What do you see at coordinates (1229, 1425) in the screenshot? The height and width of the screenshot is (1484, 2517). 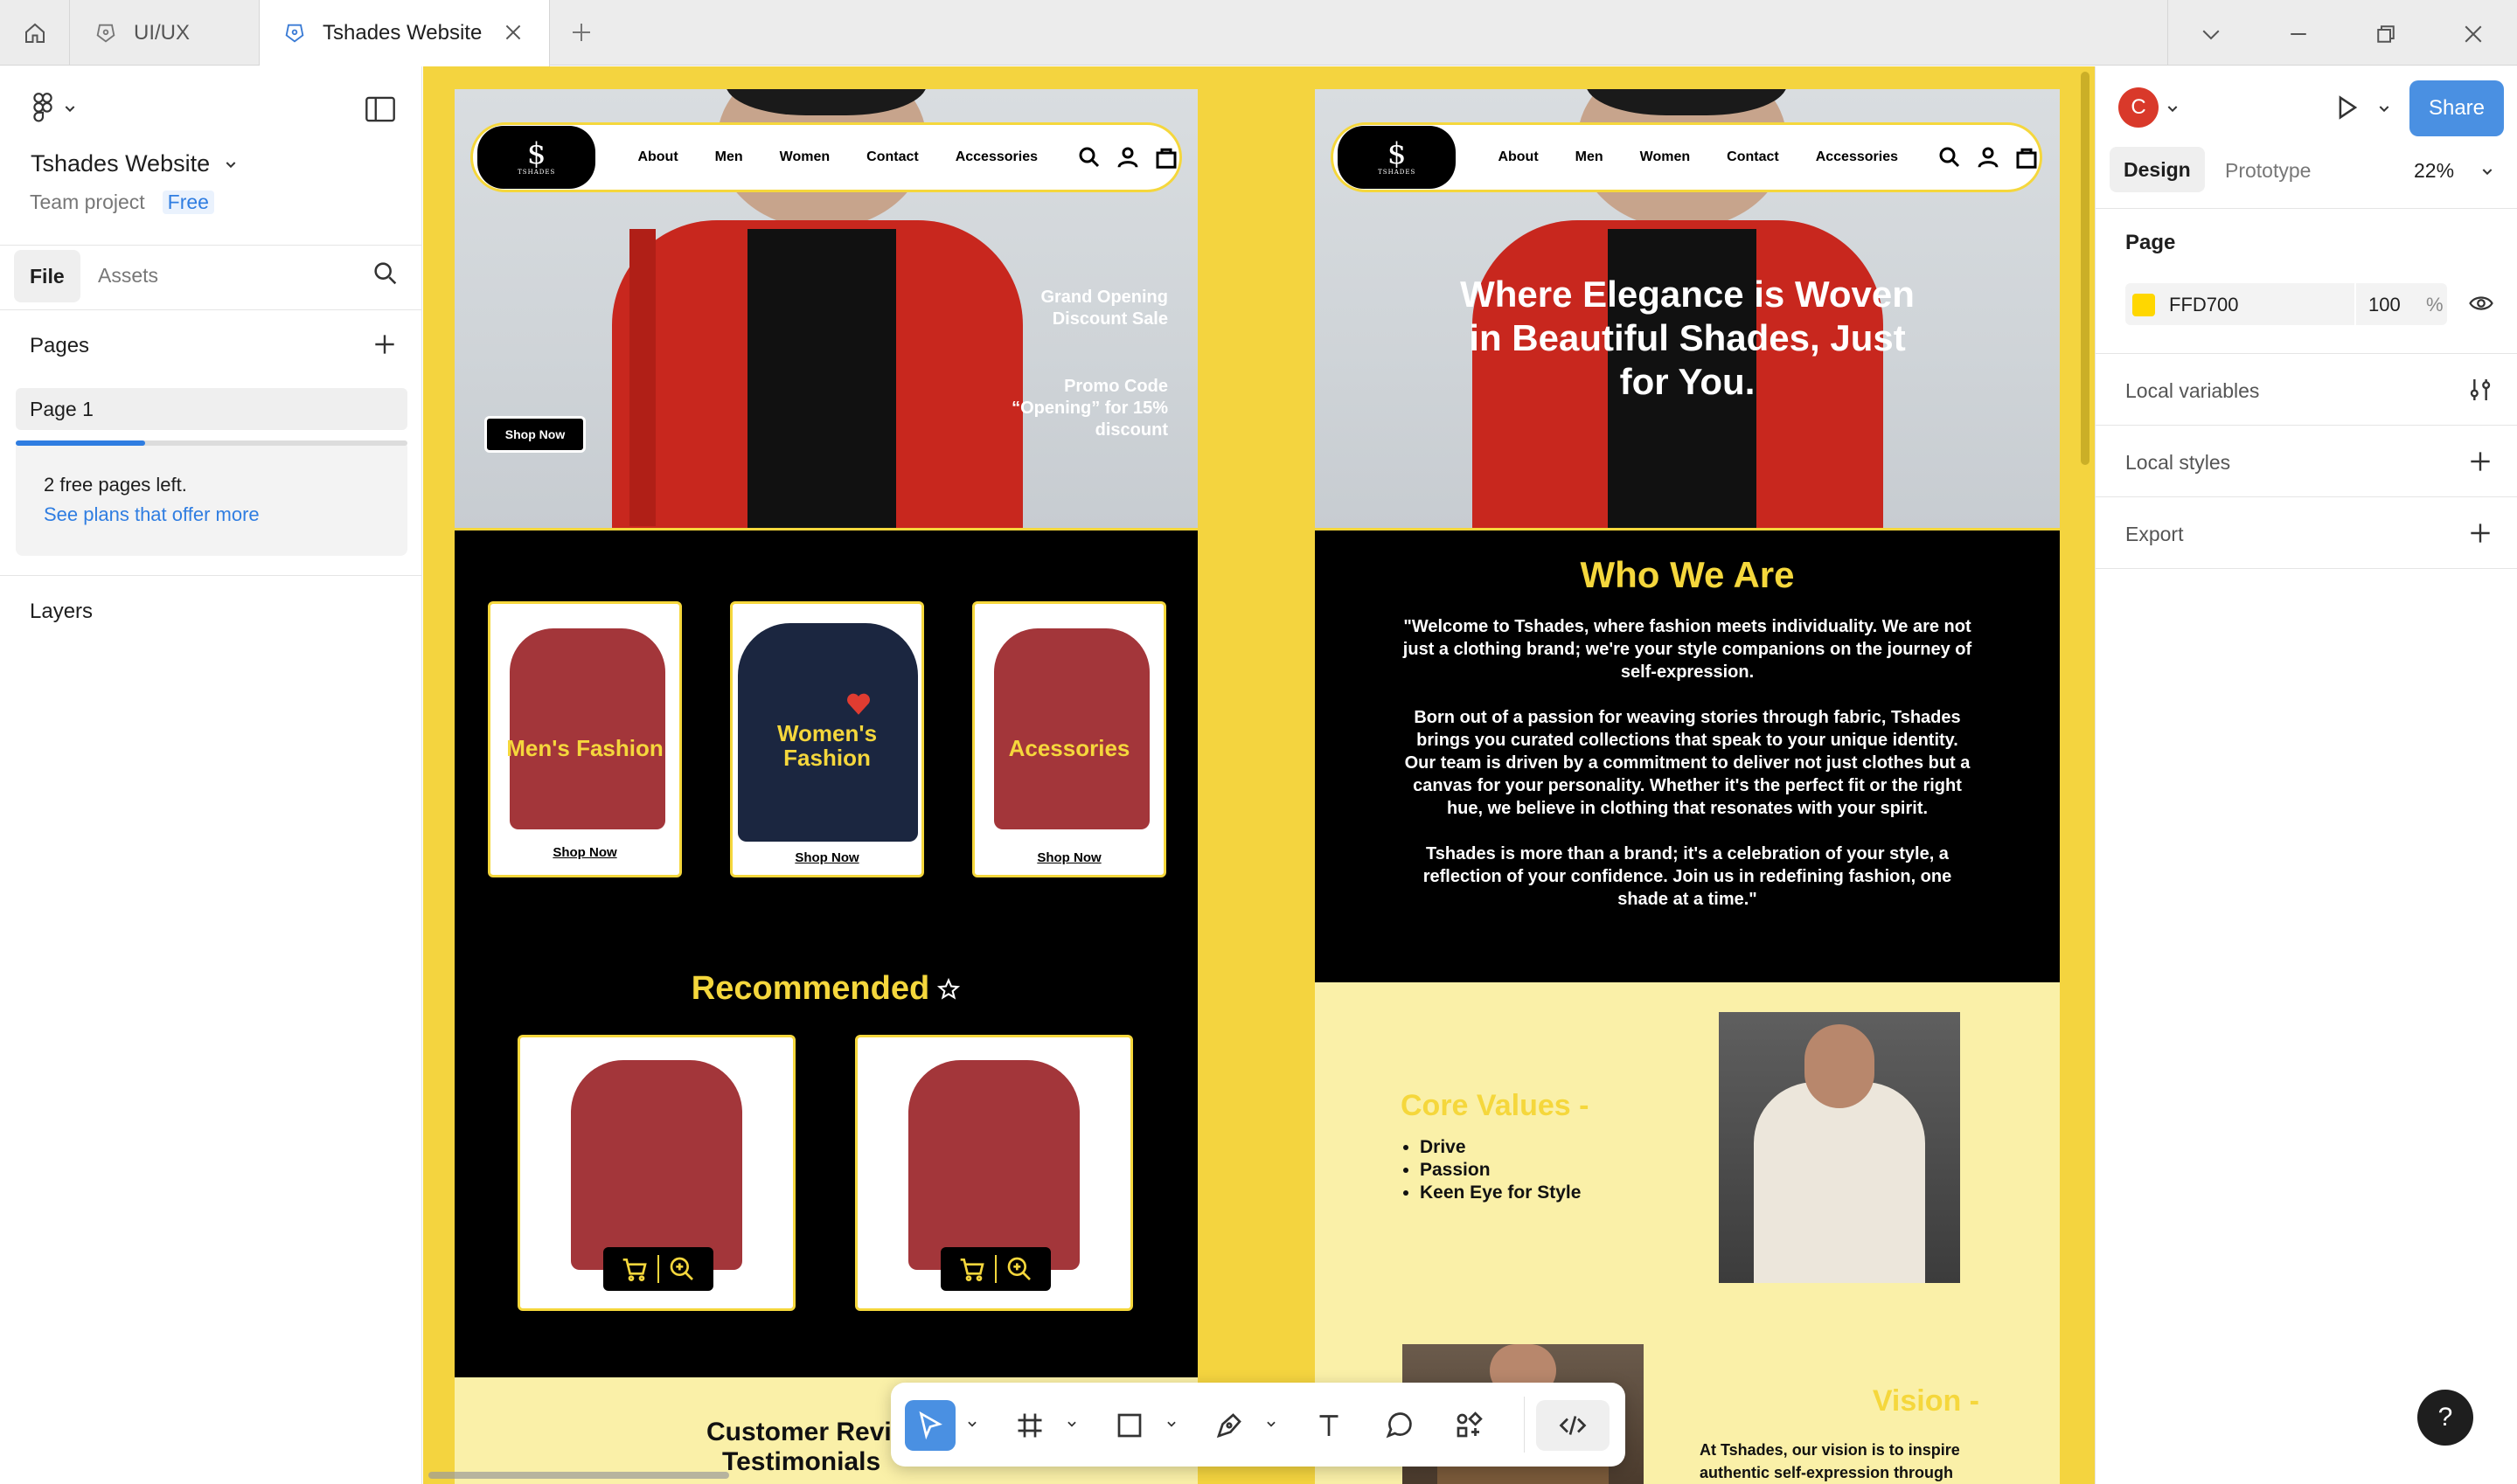 I see `pen-tool-button` at bounding box center [1229, 1425].